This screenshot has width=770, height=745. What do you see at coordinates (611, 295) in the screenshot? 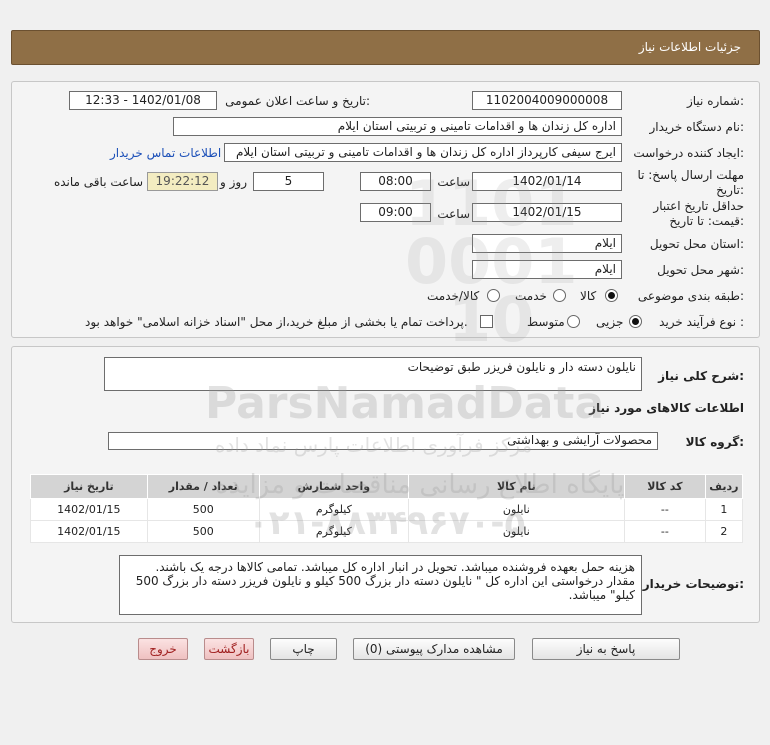
I see `category-radio-goods` at bounding box center [611, 295].